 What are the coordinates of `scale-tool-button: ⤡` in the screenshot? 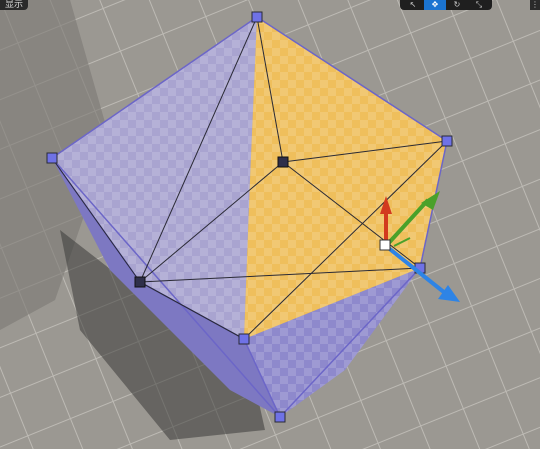 It's located at (479, 5).